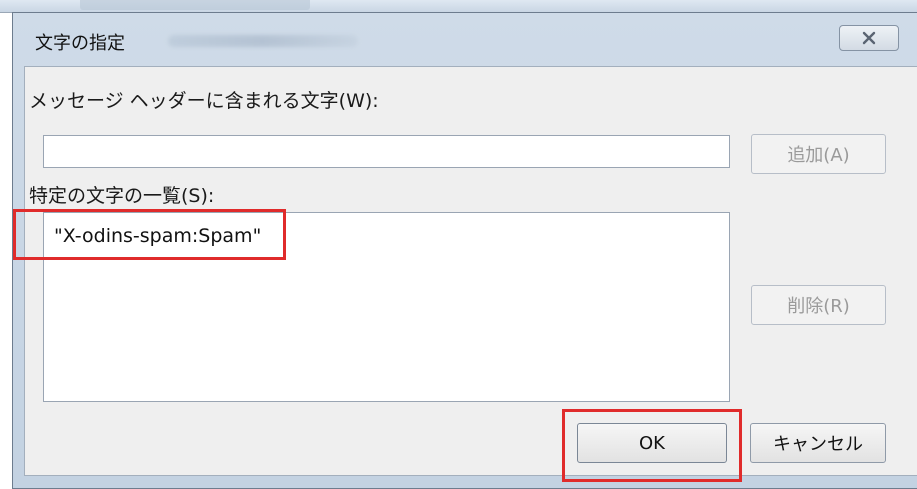 Image resolution: width=917 pixels, height=489 pixels. I want to click on dialog-titlebar: 文字の指定, so click(465, 39).